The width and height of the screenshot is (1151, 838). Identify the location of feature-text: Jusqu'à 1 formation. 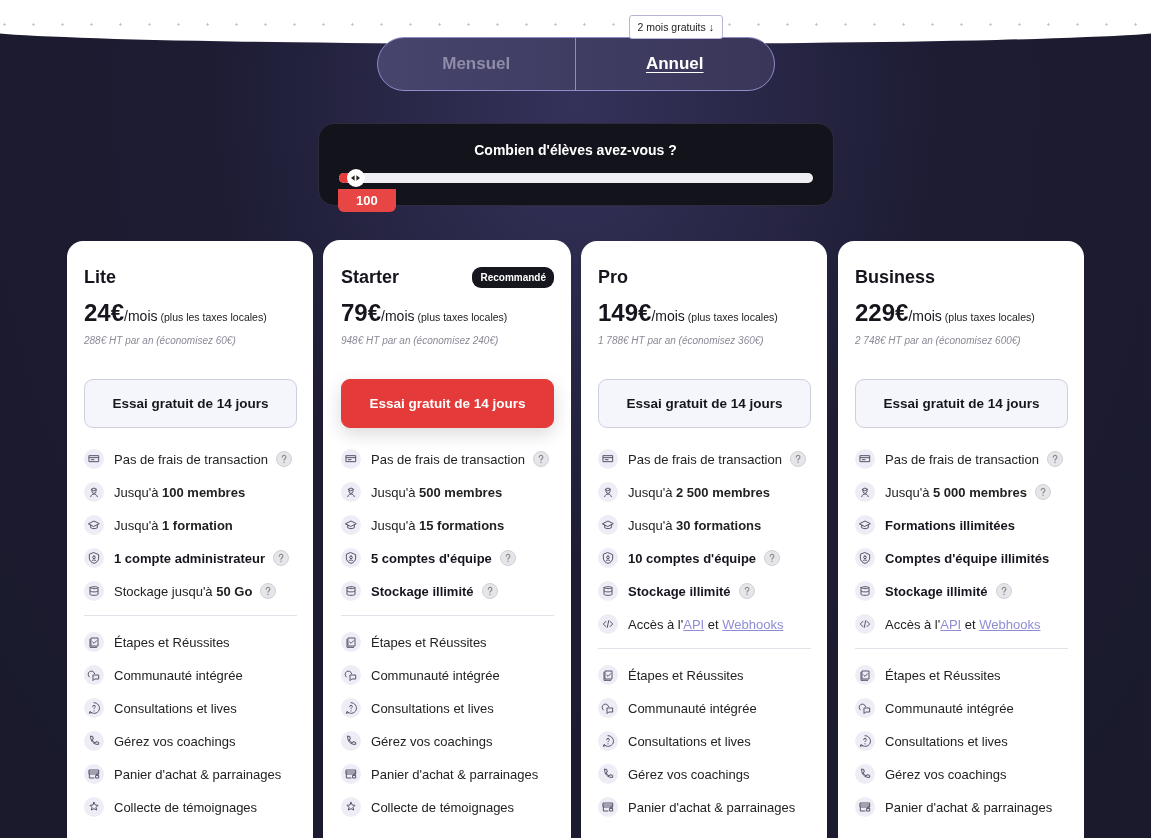
(173, 525).